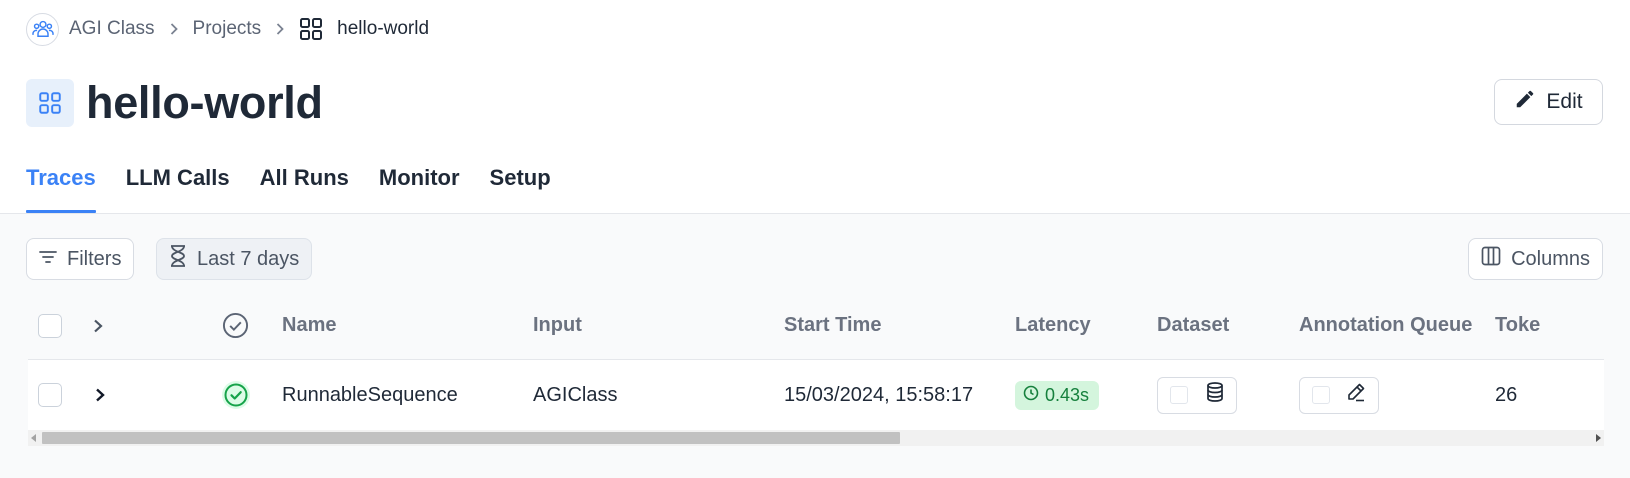  Describe the element at coordinates (1385, 325) in the screenshot. I see `column-header-annotation-queue: Annotation Queue` at that location.